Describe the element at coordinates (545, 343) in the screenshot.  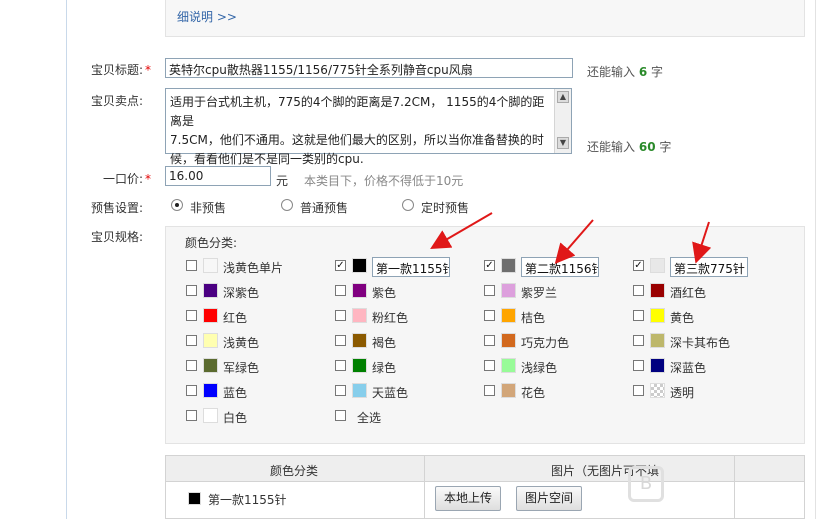
I see `color-label: 巧克力色` at that location.